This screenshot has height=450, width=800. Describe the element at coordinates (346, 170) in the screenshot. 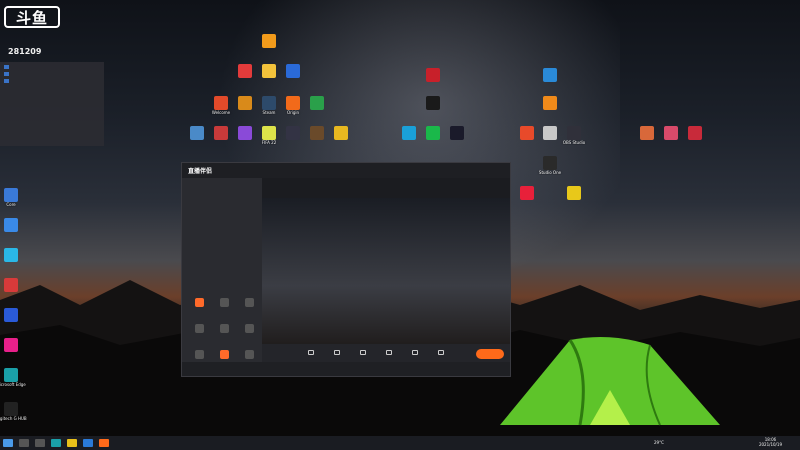

I see `app-titlebar: 直播伴侣` at that location.